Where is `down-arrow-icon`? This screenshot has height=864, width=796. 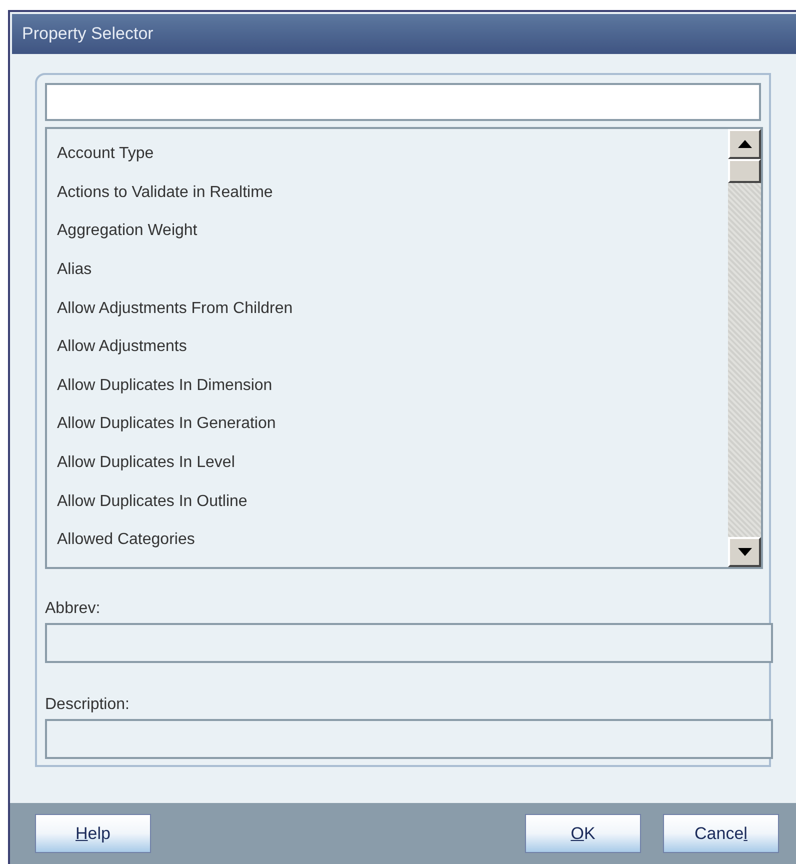 down-arrow-icon is located at coordinates (745, 552).